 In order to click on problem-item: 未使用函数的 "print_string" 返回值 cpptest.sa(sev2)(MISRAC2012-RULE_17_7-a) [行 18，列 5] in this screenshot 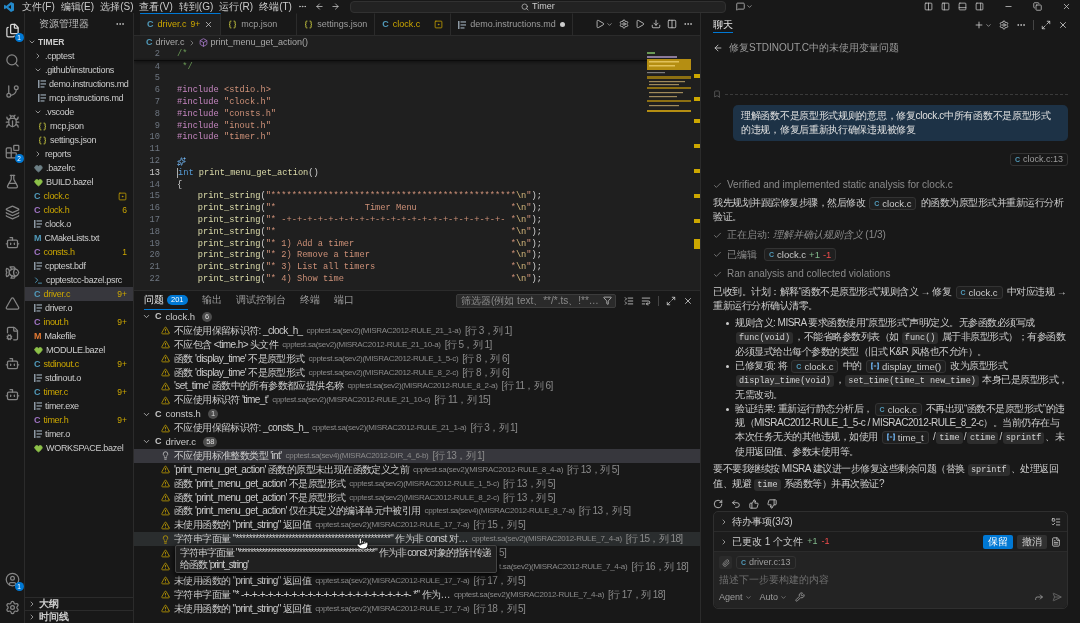, I will do `click(417, 608)`.